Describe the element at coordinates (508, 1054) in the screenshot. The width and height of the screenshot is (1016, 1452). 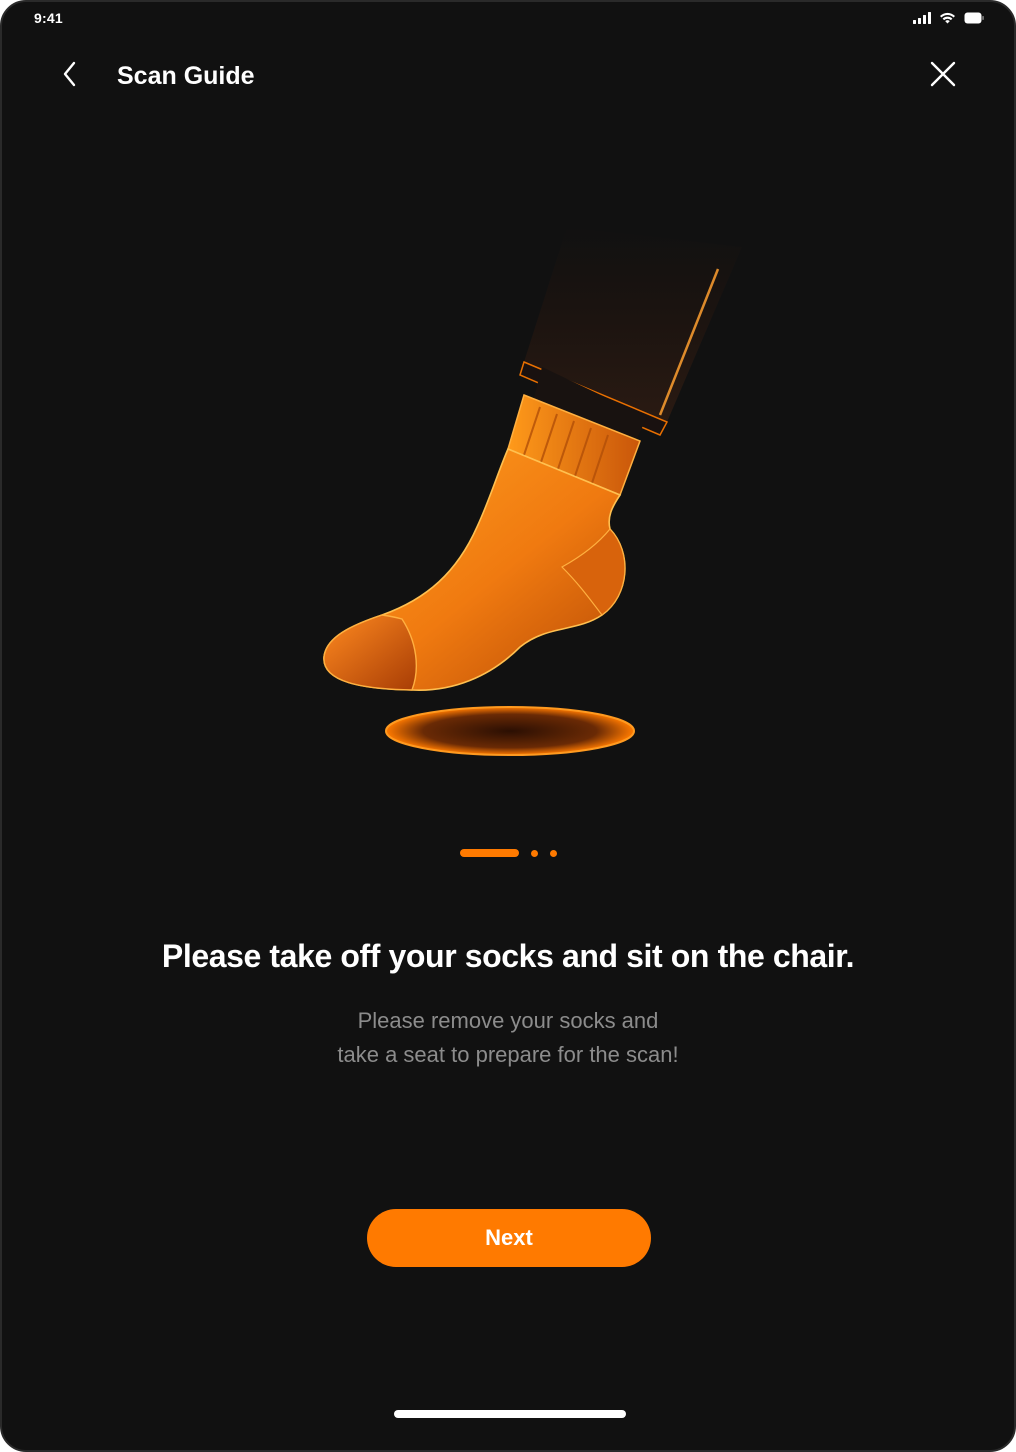
I see `description-line: take a seat to prepare for the scan!` at that location.